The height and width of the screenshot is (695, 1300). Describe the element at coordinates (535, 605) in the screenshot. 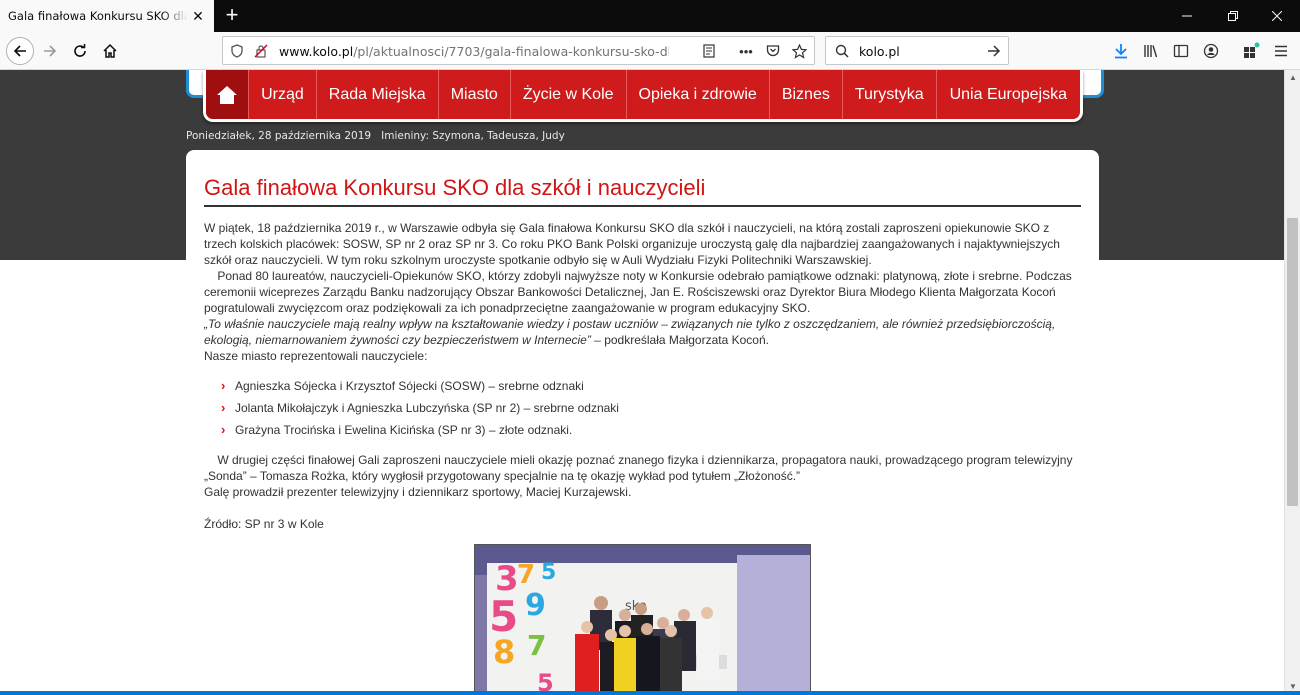

I see `svg-text: 9` at that location.